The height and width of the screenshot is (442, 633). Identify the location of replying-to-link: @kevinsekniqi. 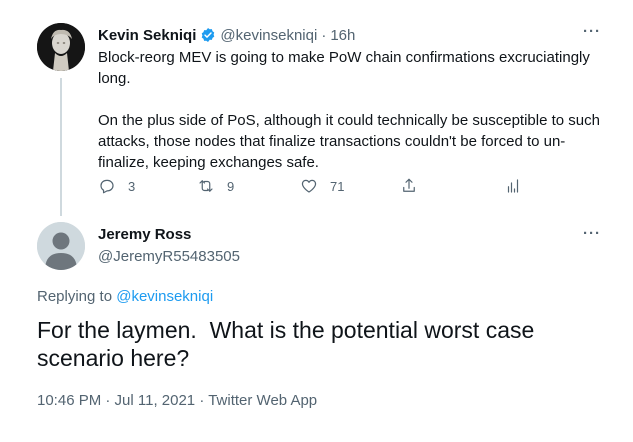
(164, 296).